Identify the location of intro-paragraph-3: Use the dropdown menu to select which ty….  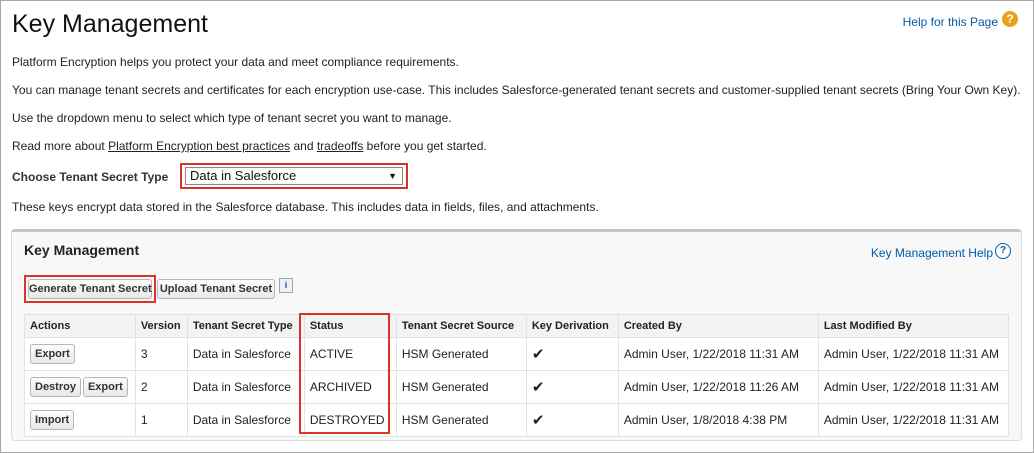
(232, 118).